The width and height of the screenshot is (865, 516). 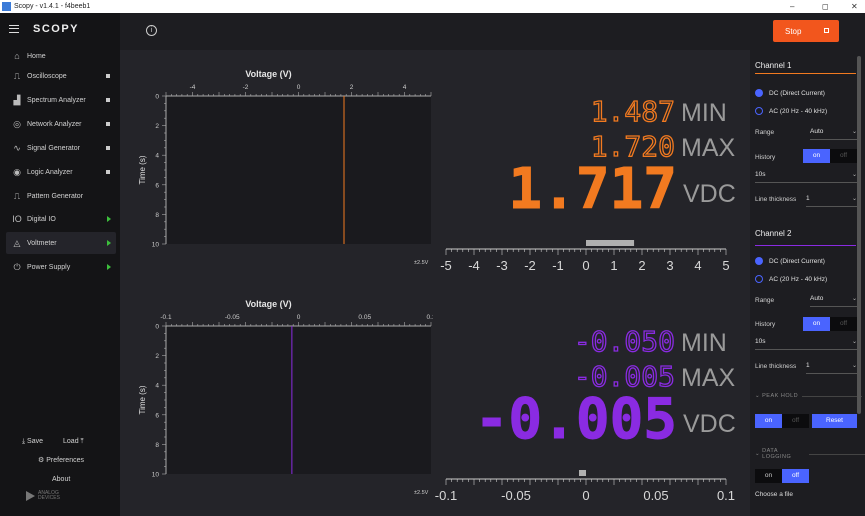 I want to click on ch1-history-toggle: on off, so click(x=830, y=156).